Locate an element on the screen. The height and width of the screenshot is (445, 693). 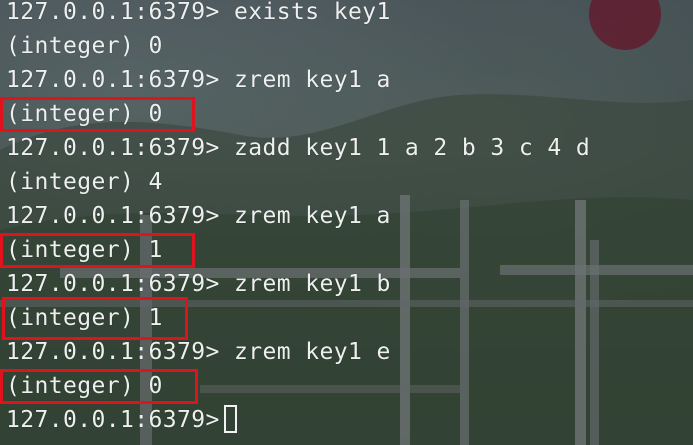
terminal-output: (integer) 0 is located at coordinates (84, 46).